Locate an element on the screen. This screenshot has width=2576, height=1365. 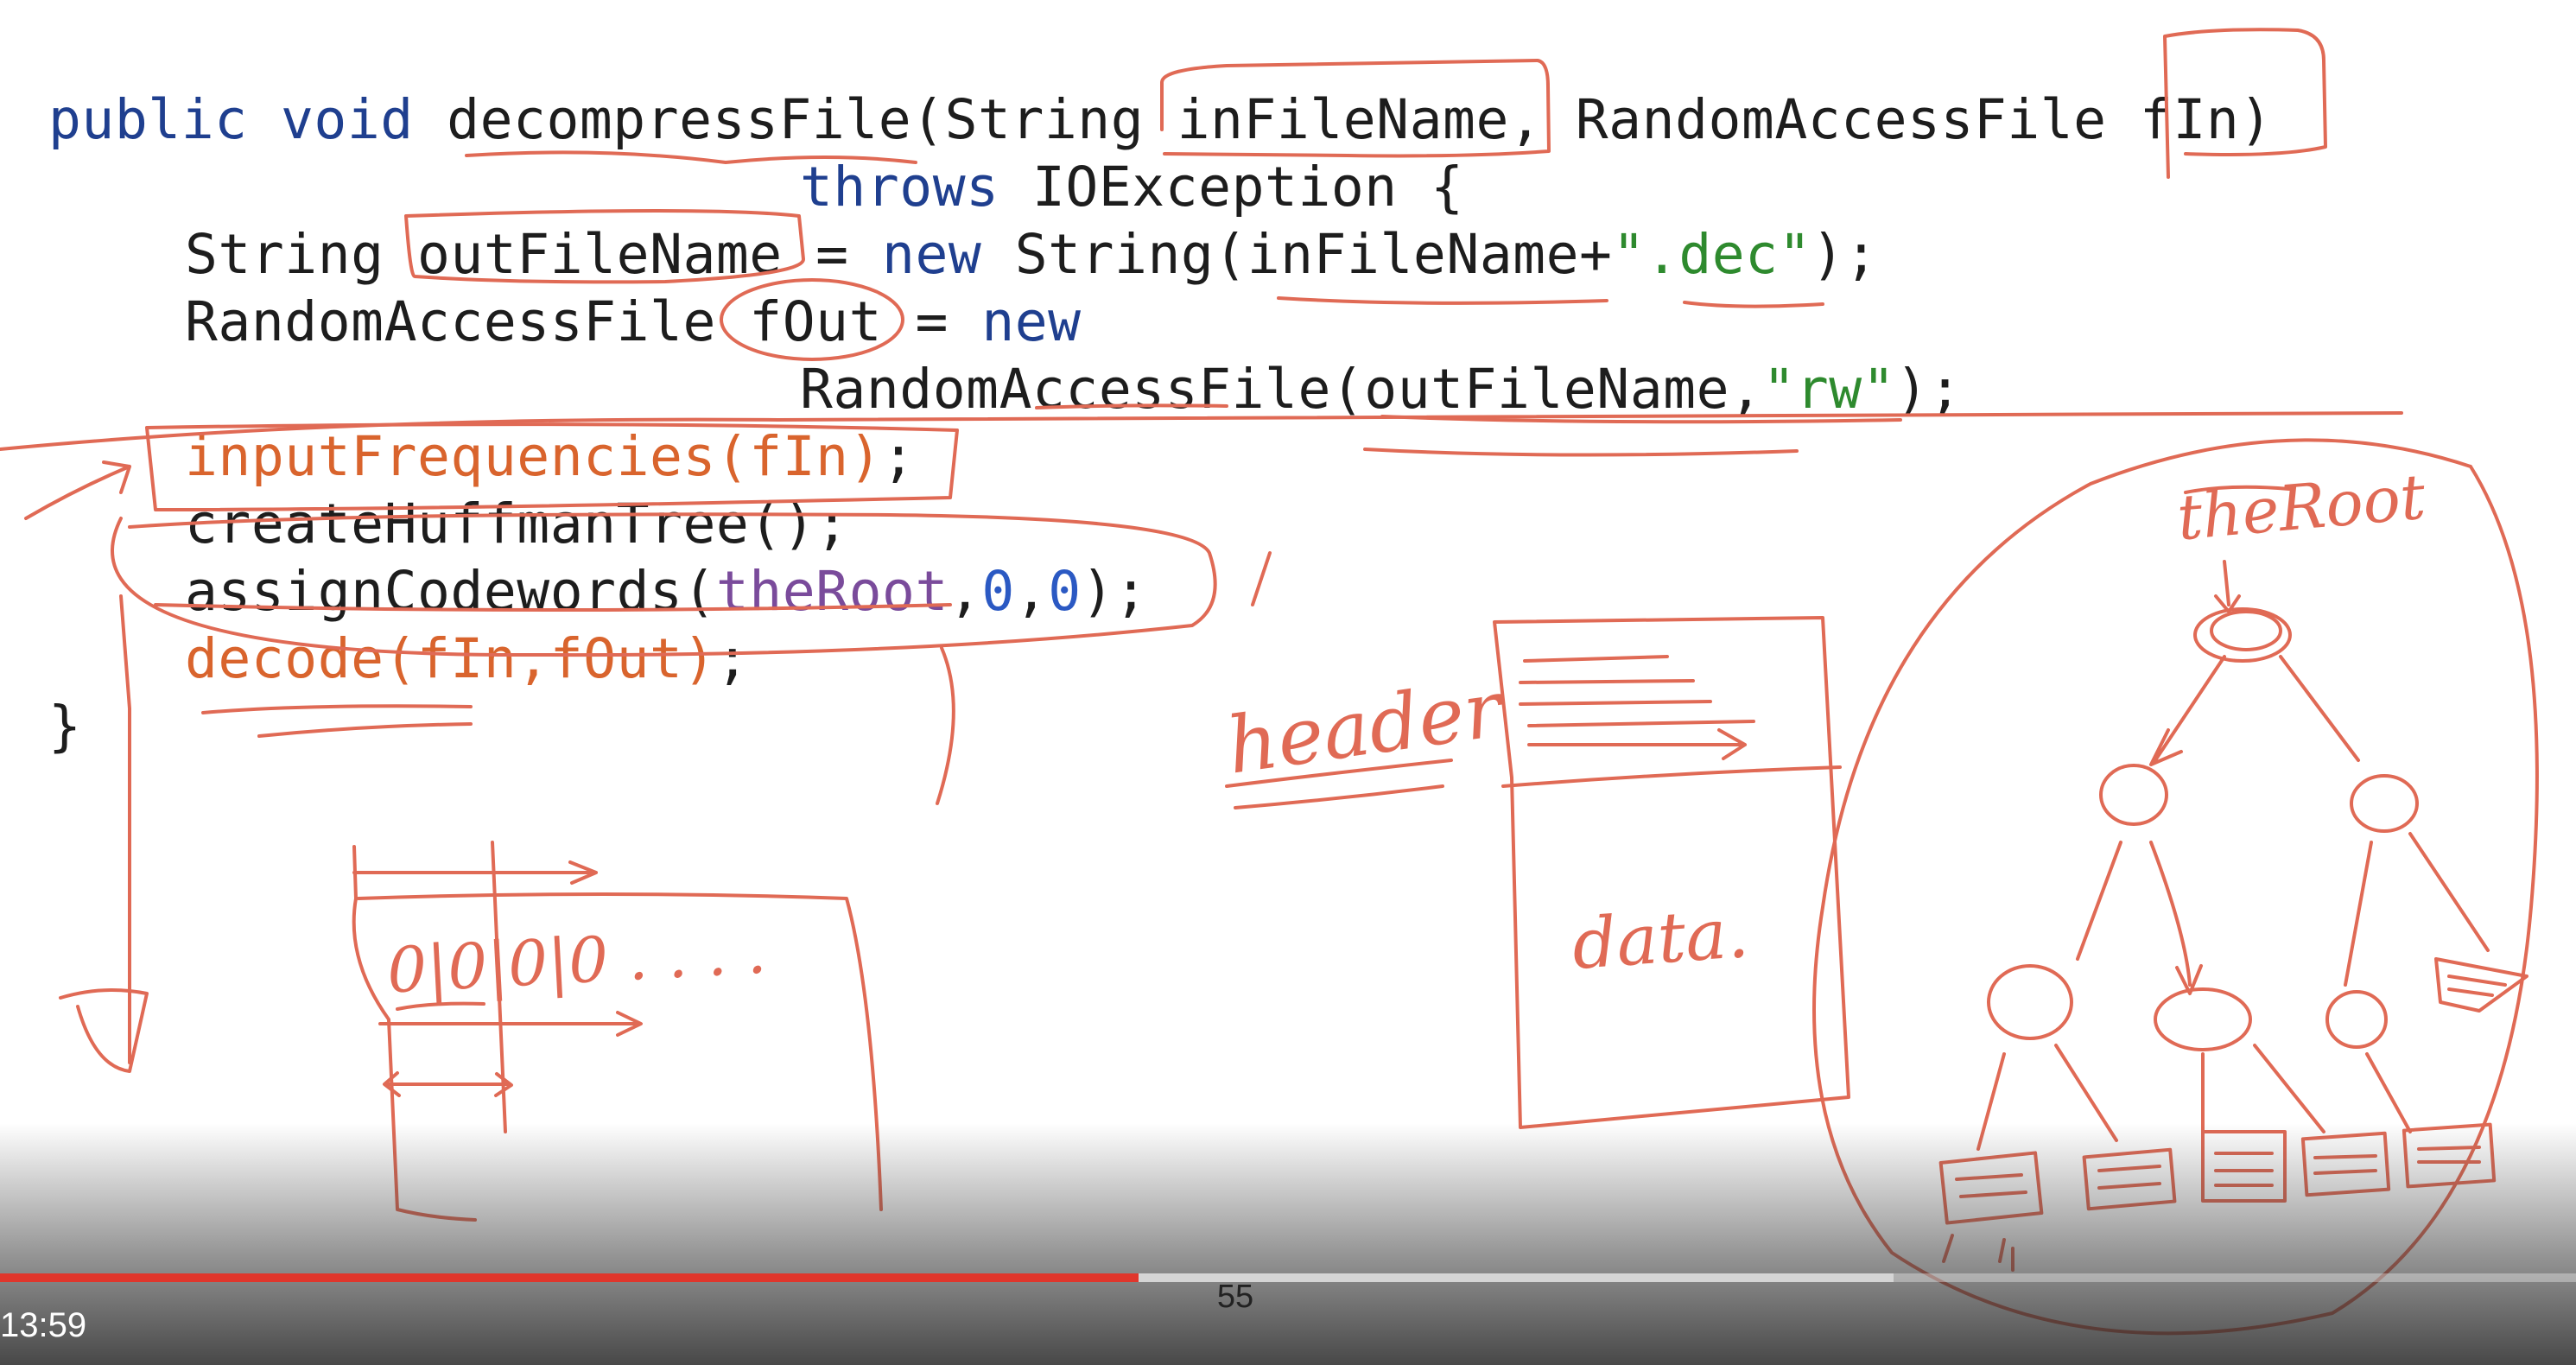
progress-played is located at coordinates (569, 1278).